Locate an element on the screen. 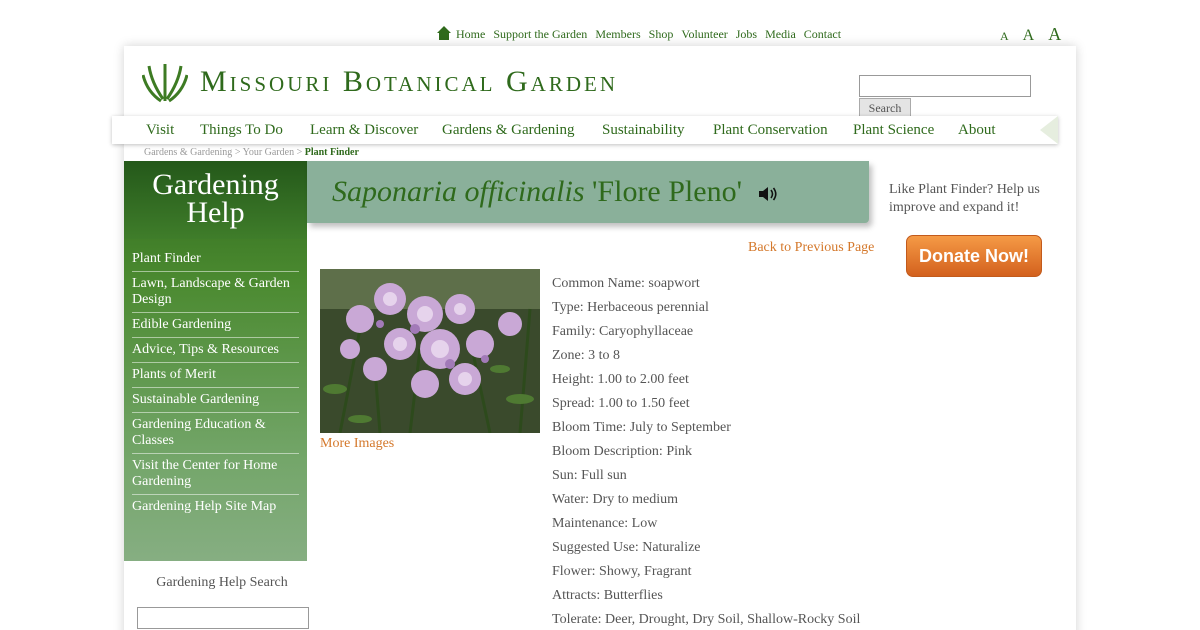 The image size is (1200, 630). attr-height: Height: 1.00 to 2.00 feet is located at coordinates (620, 379).